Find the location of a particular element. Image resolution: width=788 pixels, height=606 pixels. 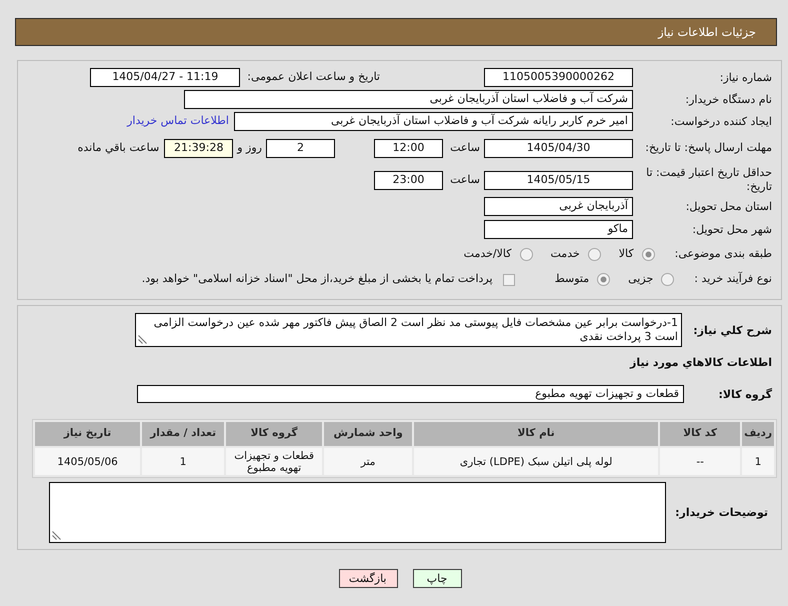

section-title: اطلاعات کالاهاي مورد نیاز is located at coordinates (701, 362).